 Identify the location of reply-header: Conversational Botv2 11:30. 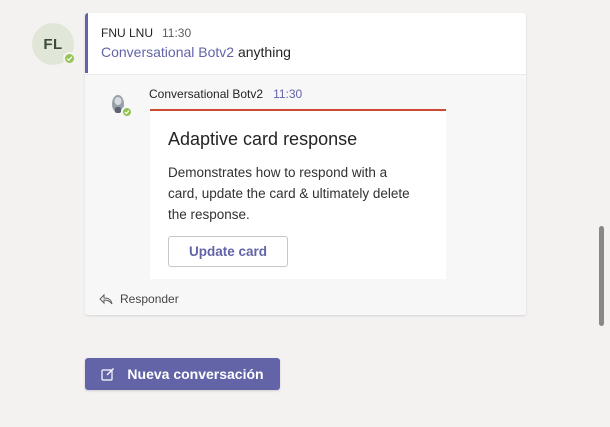
(225, 94).